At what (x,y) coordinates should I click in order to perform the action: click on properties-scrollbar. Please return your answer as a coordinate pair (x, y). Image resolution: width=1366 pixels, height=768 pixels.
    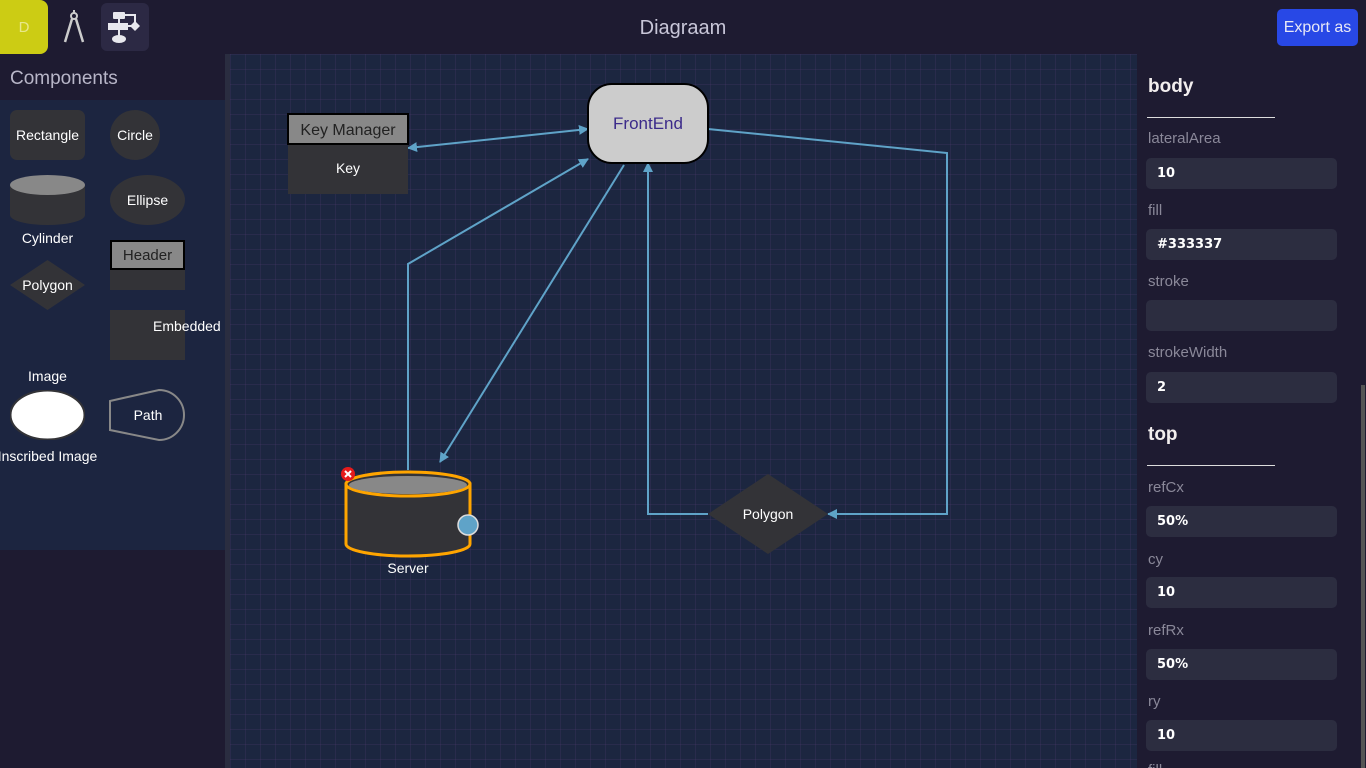
    Looking at the image, I should click on (1363, 576).